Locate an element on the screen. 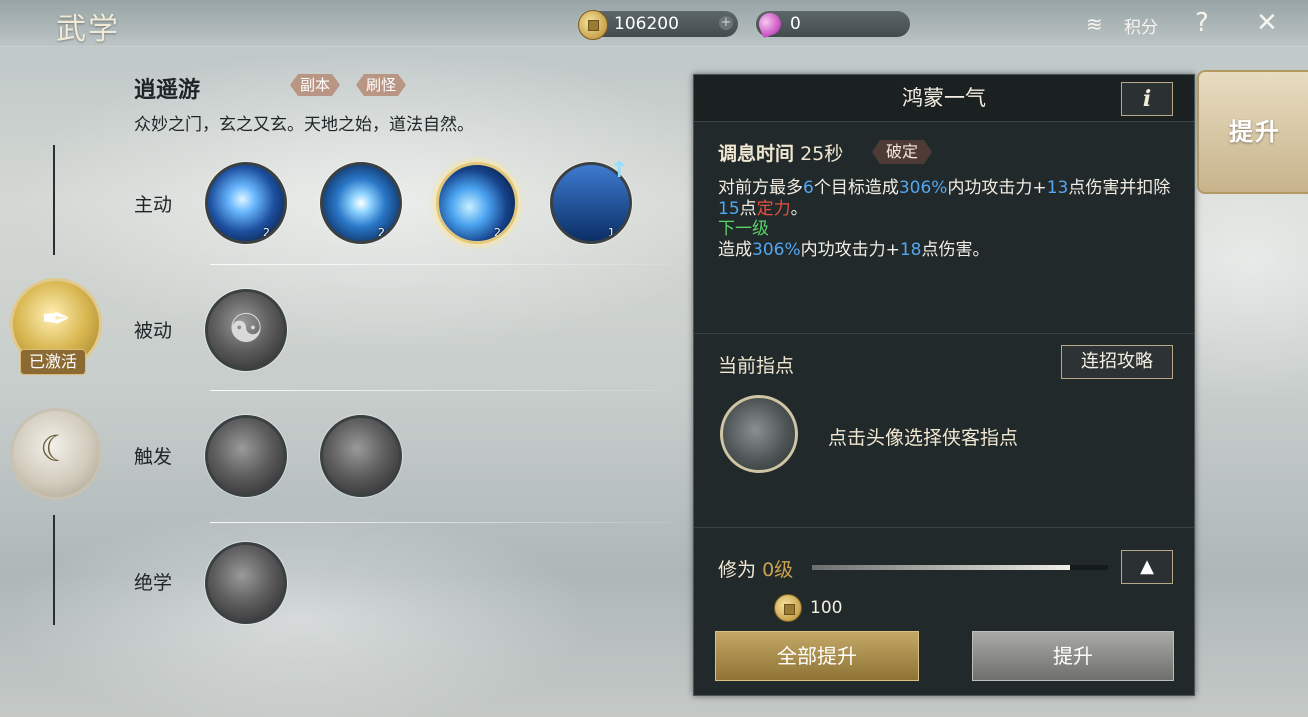  desc-text: 对前方最多 is located at coordinates (760, 188).